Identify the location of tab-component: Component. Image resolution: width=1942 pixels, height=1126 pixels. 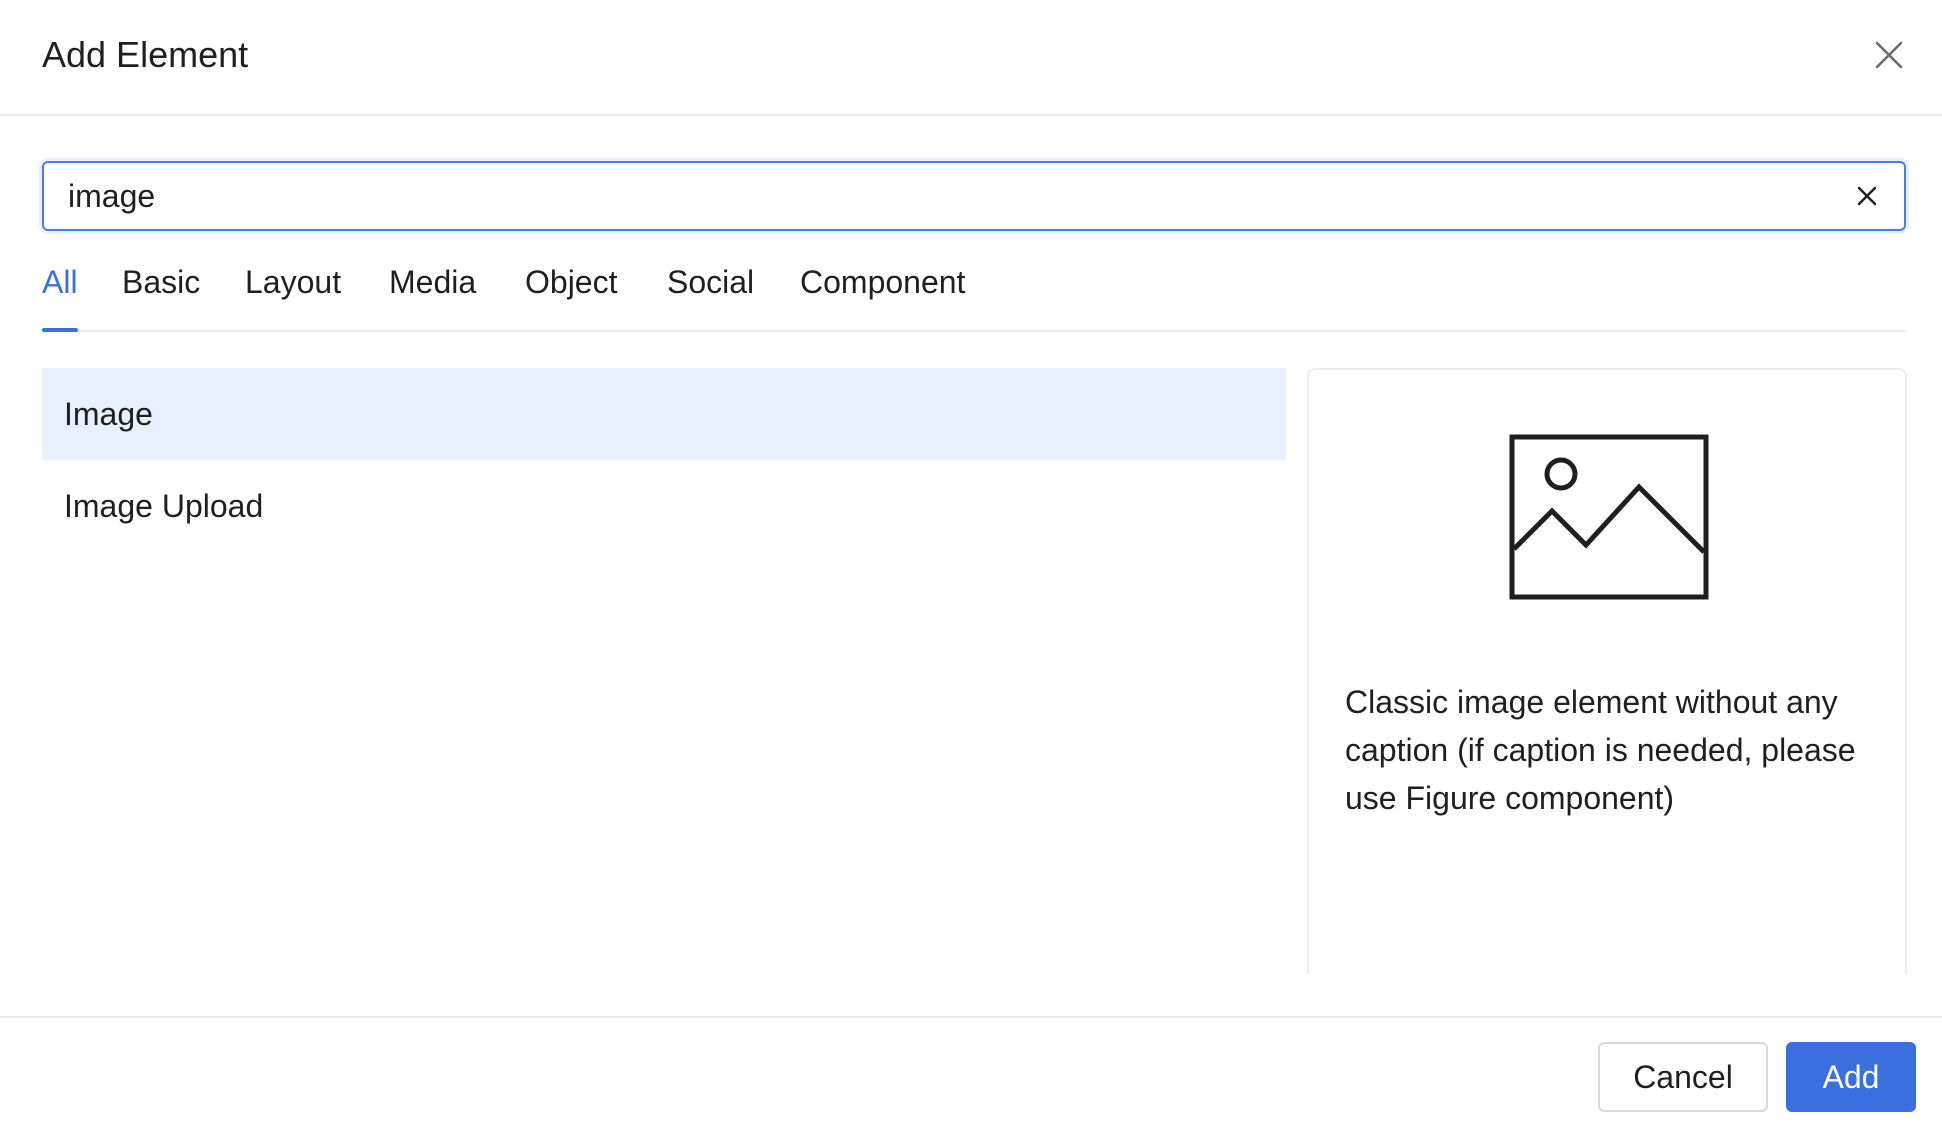
(882, 294).